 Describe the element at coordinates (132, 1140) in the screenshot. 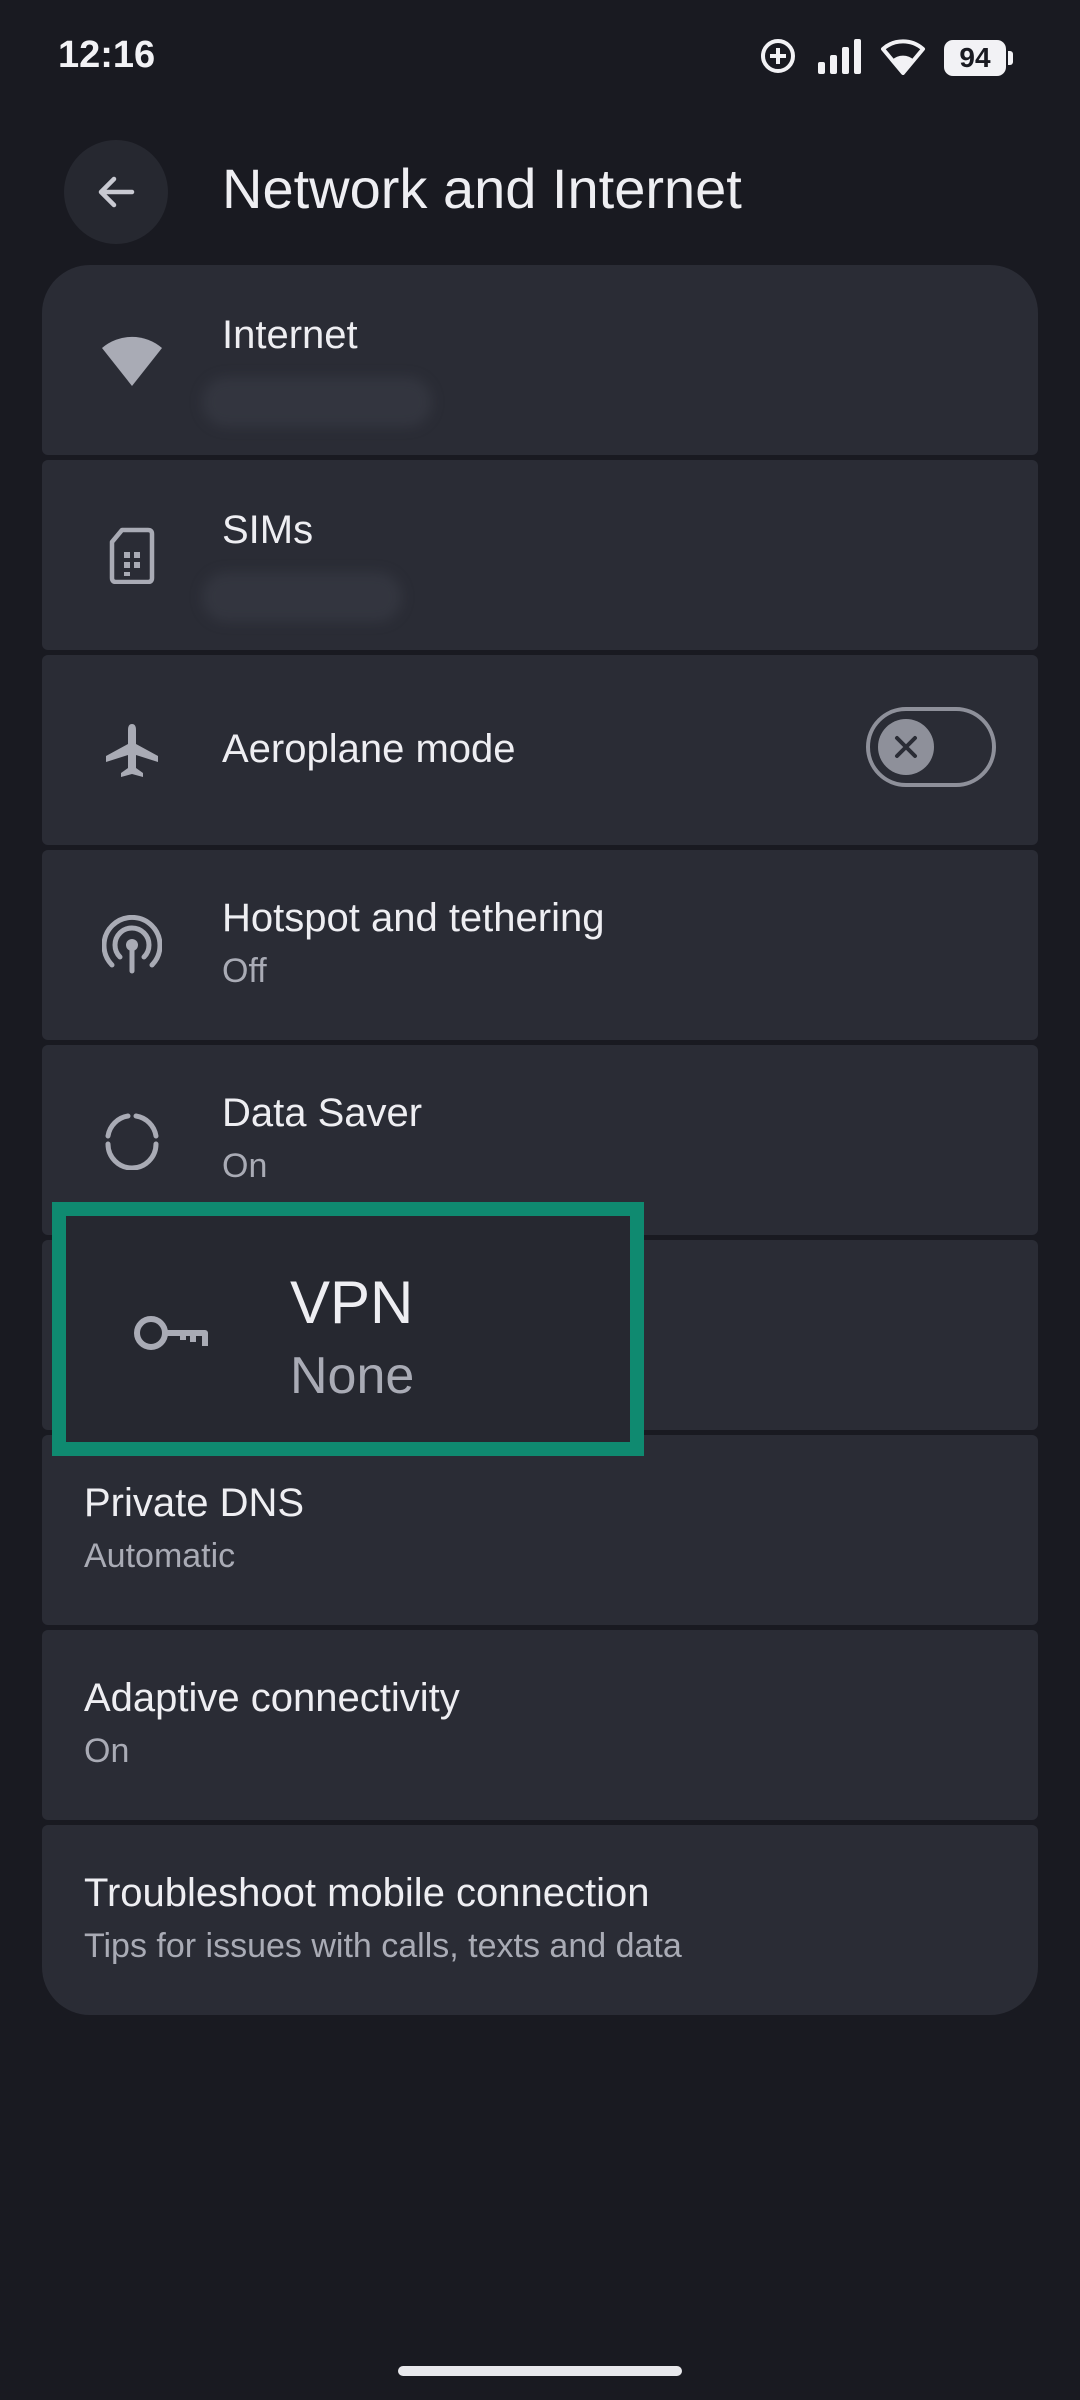

I see `data-saver-icon` at that location.